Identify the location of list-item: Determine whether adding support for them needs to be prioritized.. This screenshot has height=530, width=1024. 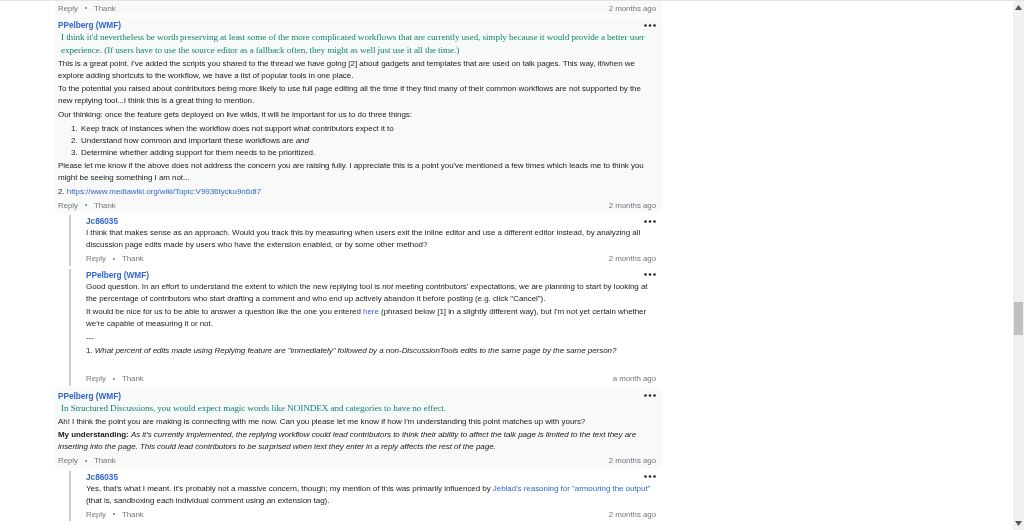
(198, 152).